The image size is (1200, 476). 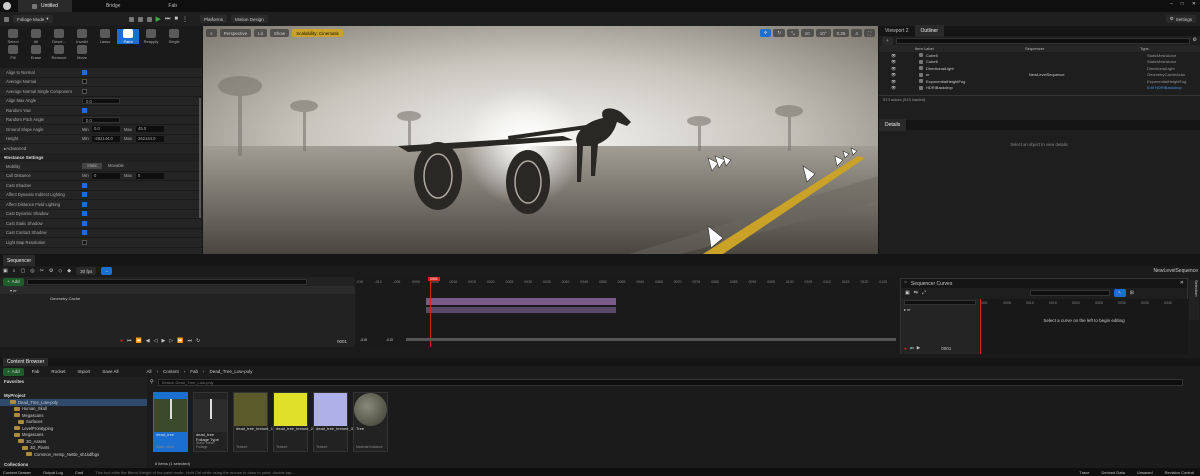 I want to click on project-section: MyProject, so click(x=73, y=395).